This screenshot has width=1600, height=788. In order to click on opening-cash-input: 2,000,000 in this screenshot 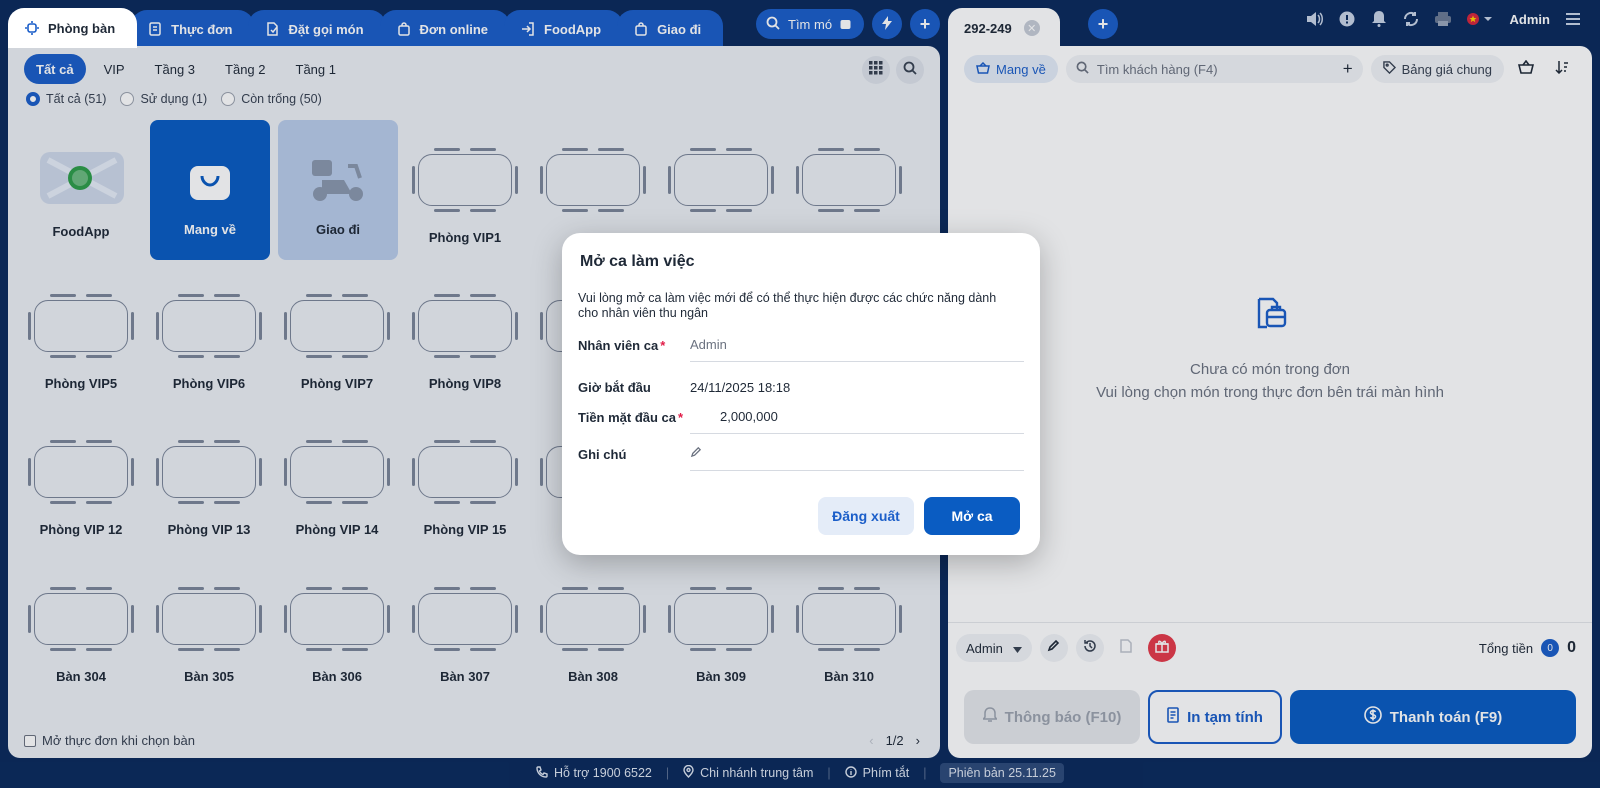, I will do `click(857, 417)`.